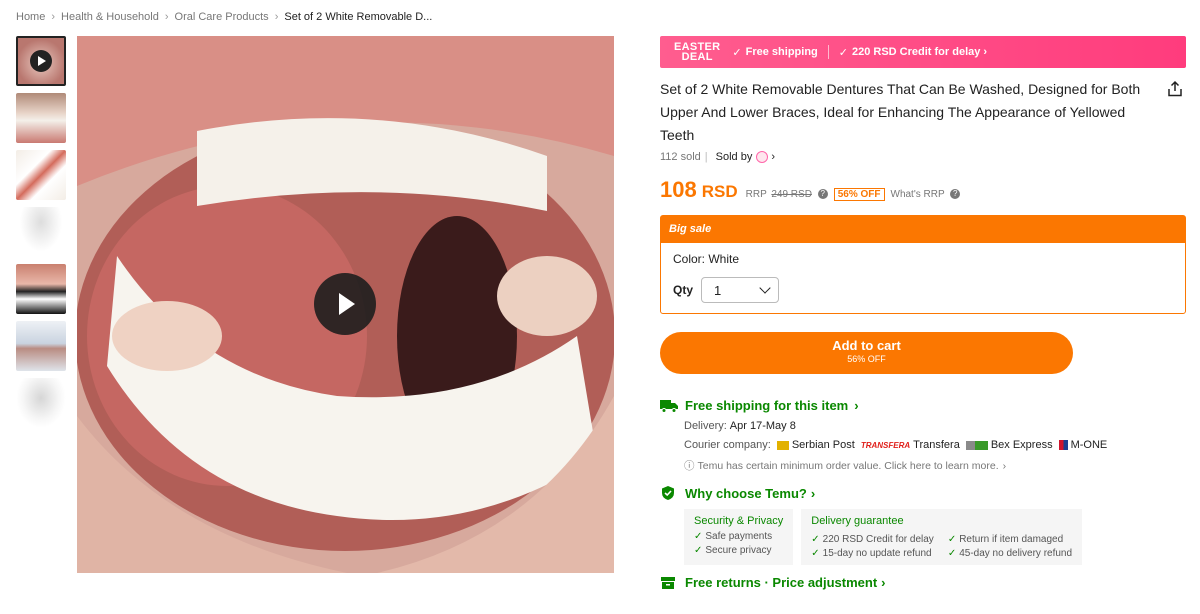 This screenshot has height=614, width=1200. Describe the element at coordinates (823, 445) in the screenshot. I see `courier-name: Serbian Post` at that location.